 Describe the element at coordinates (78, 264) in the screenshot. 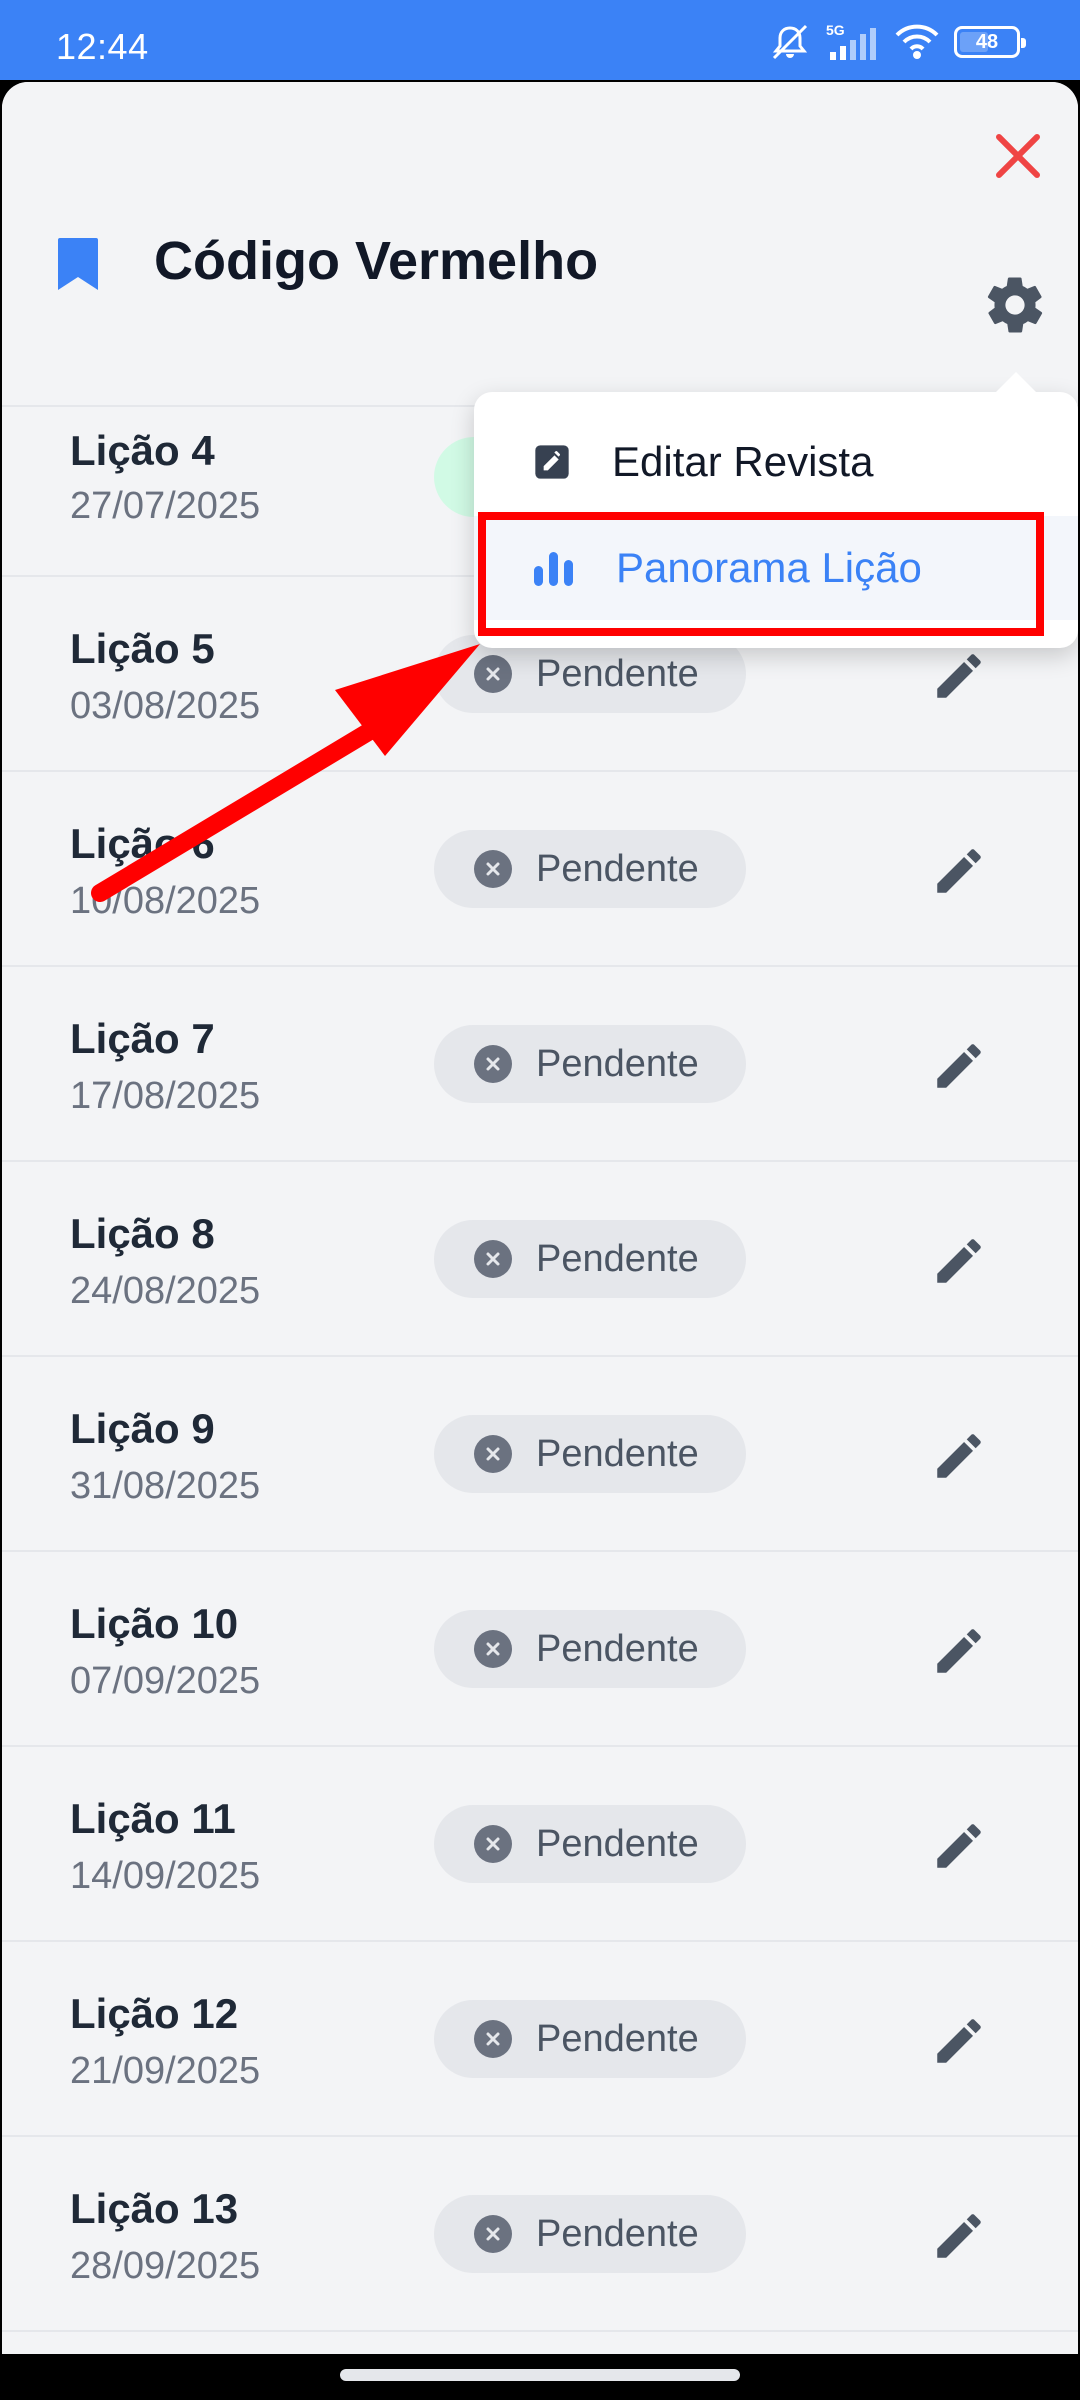

I see `bookmark-icon` at that location.